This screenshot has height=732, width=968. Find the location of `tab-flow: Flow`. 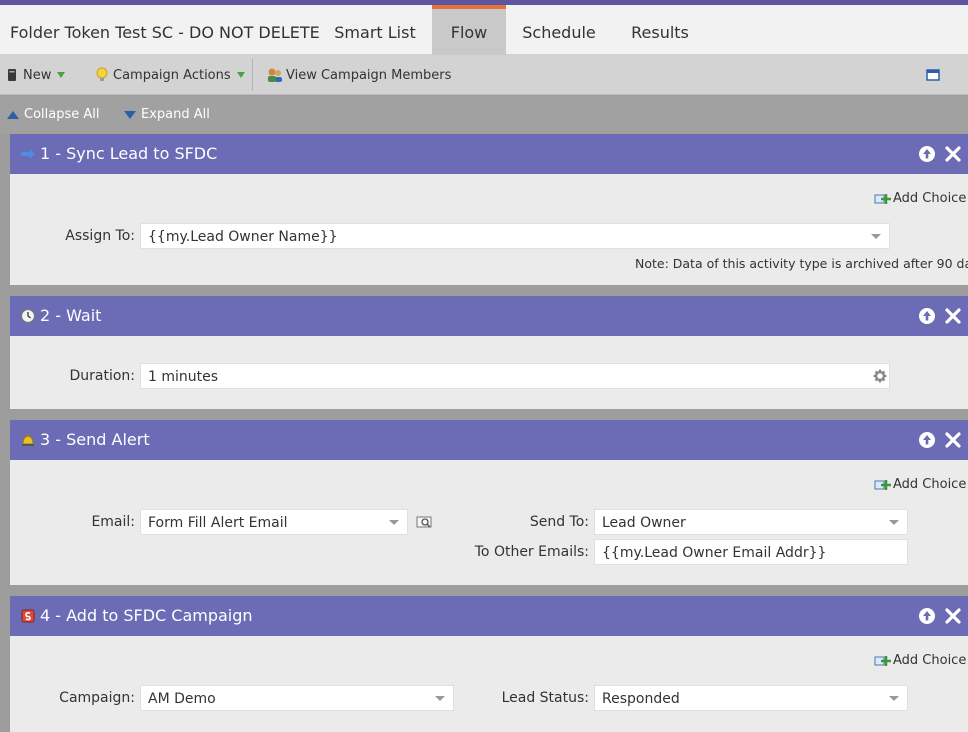

tab-flow: Flow is located at coordinates (469, 30).